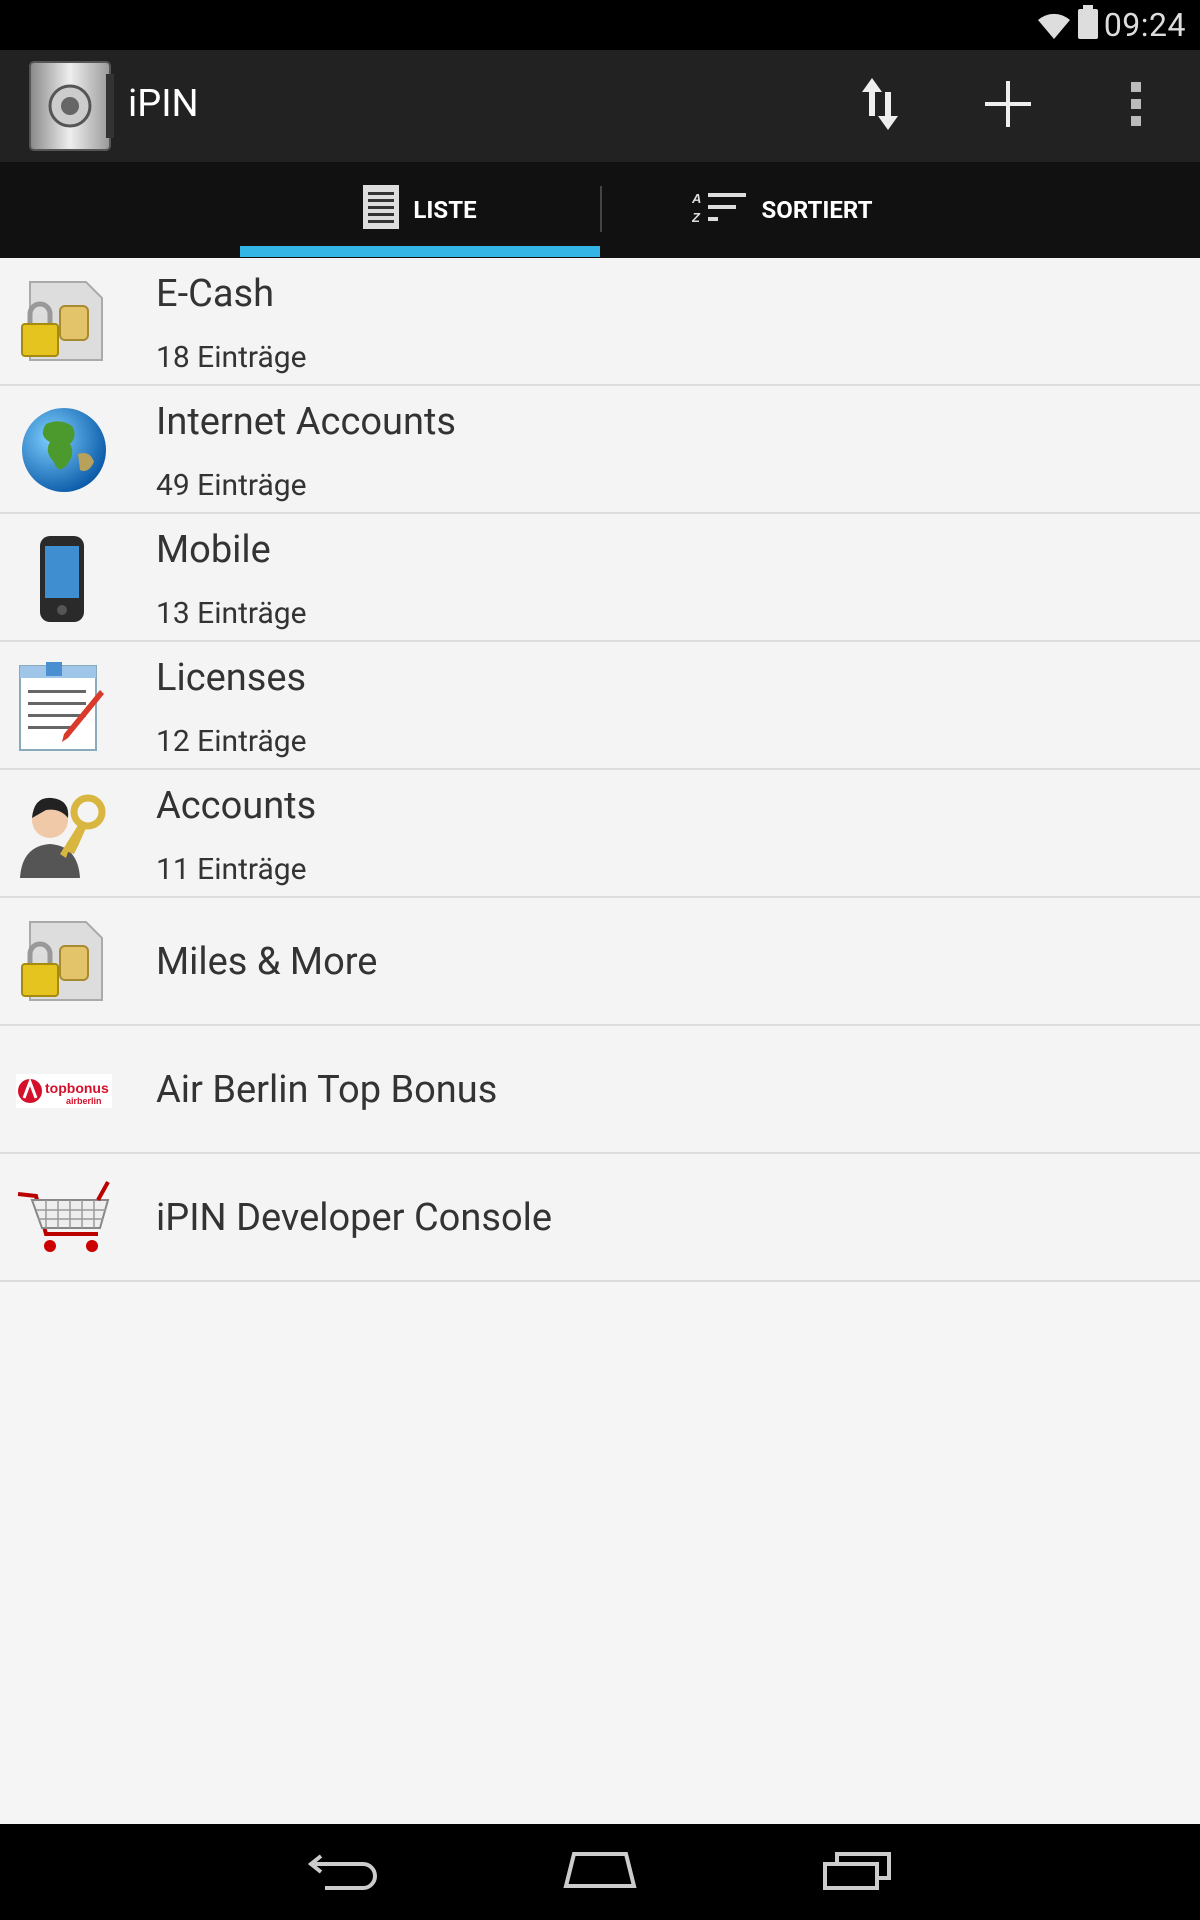 This screenshot has height=1920, width=1200. Describe the element at coordinates (600, 1218) in the screenshot. I see `list-item-ipin-developer-console: iPIN Developer Console` at that location.